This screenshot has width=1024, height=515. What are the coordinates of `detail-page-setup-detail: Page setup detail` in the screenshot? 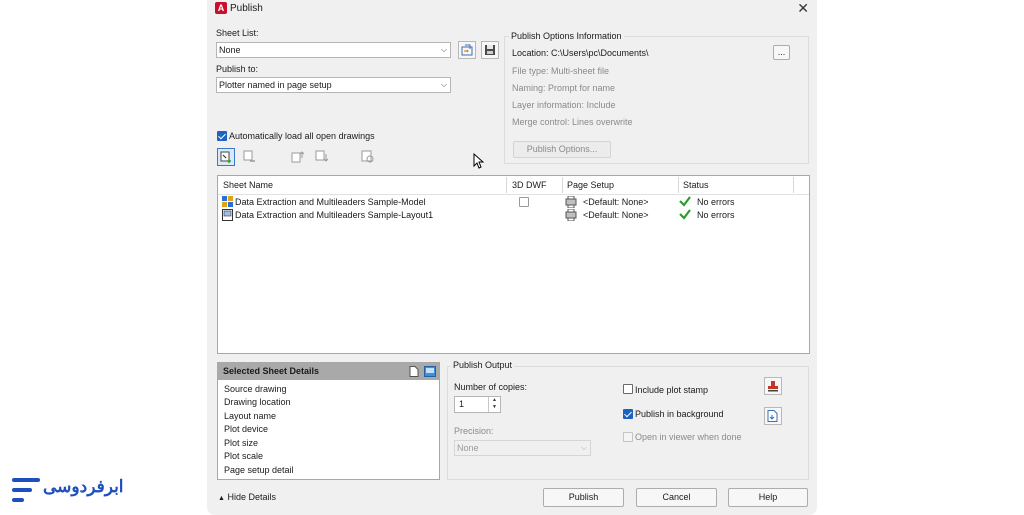 It's located at (259, 470).